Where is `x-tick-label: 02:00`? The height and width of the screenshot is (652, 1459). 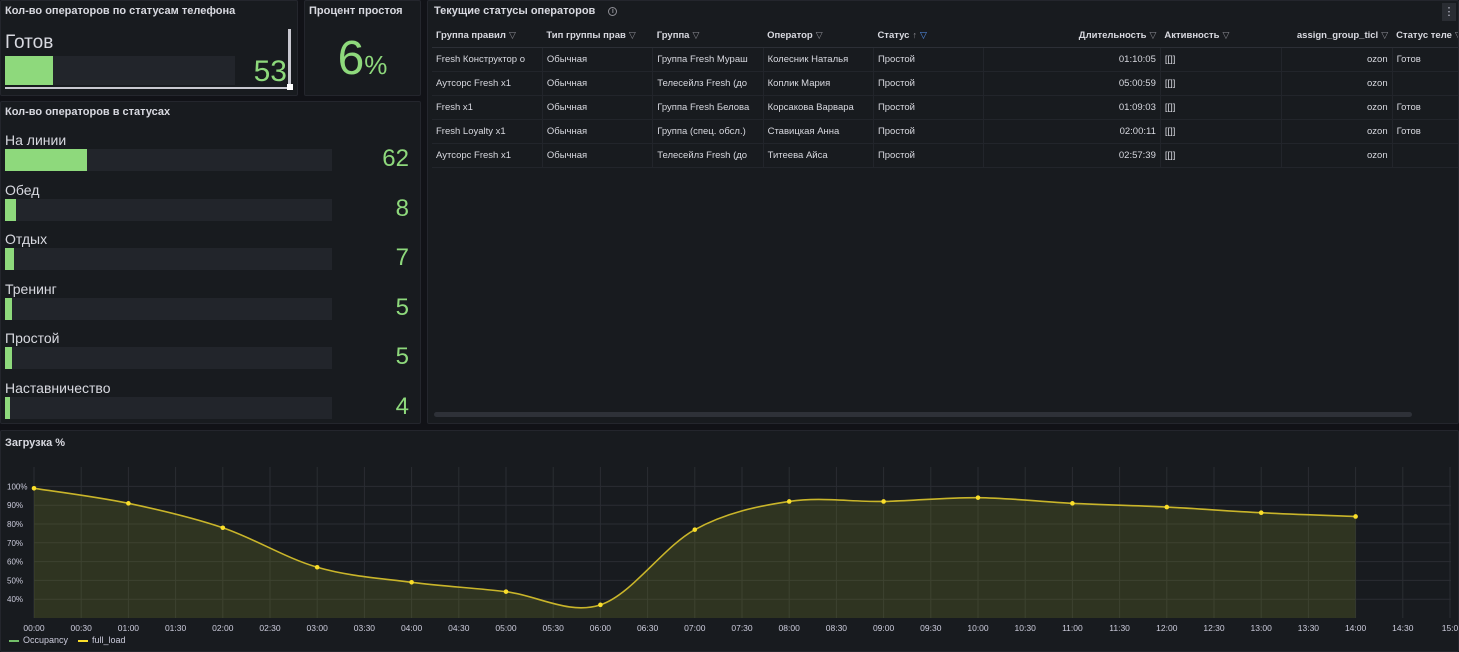
x-tick-label: 02:00 is located at coordinates (223, 628).